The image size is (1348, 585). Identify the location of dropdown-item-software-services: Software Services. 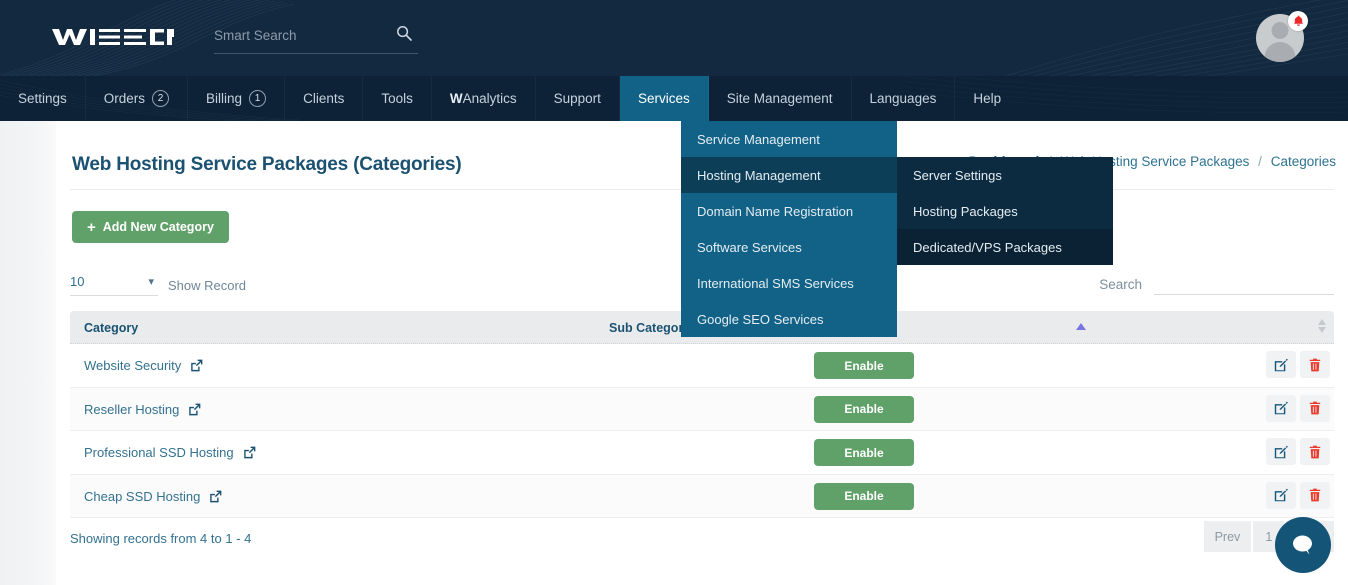
(789, 247).